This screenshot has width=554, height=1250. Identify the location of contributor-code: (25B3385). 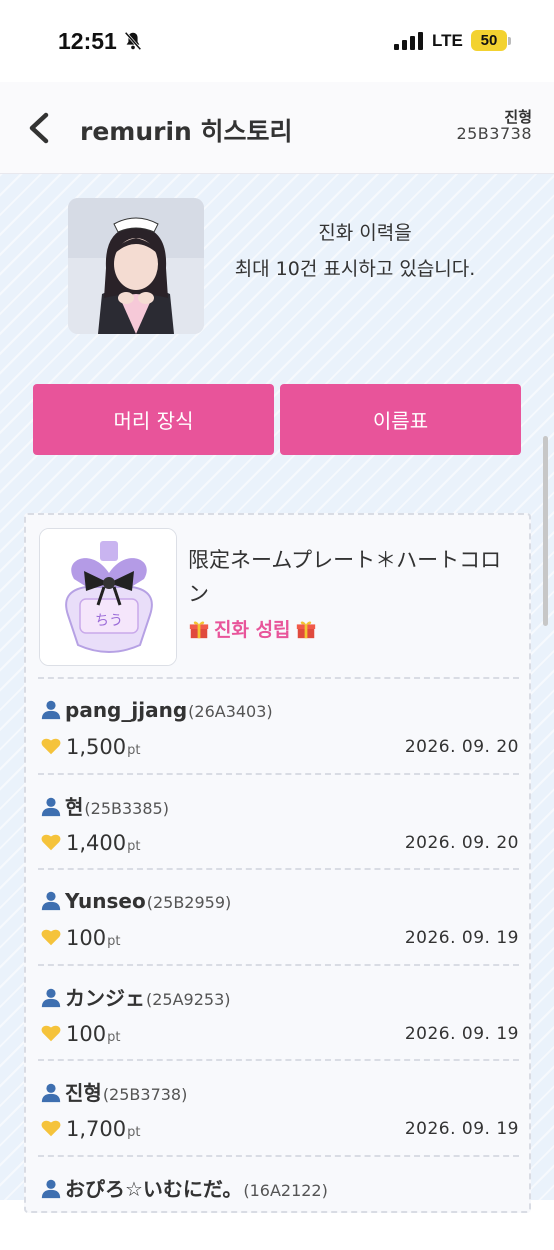
(126, 808).